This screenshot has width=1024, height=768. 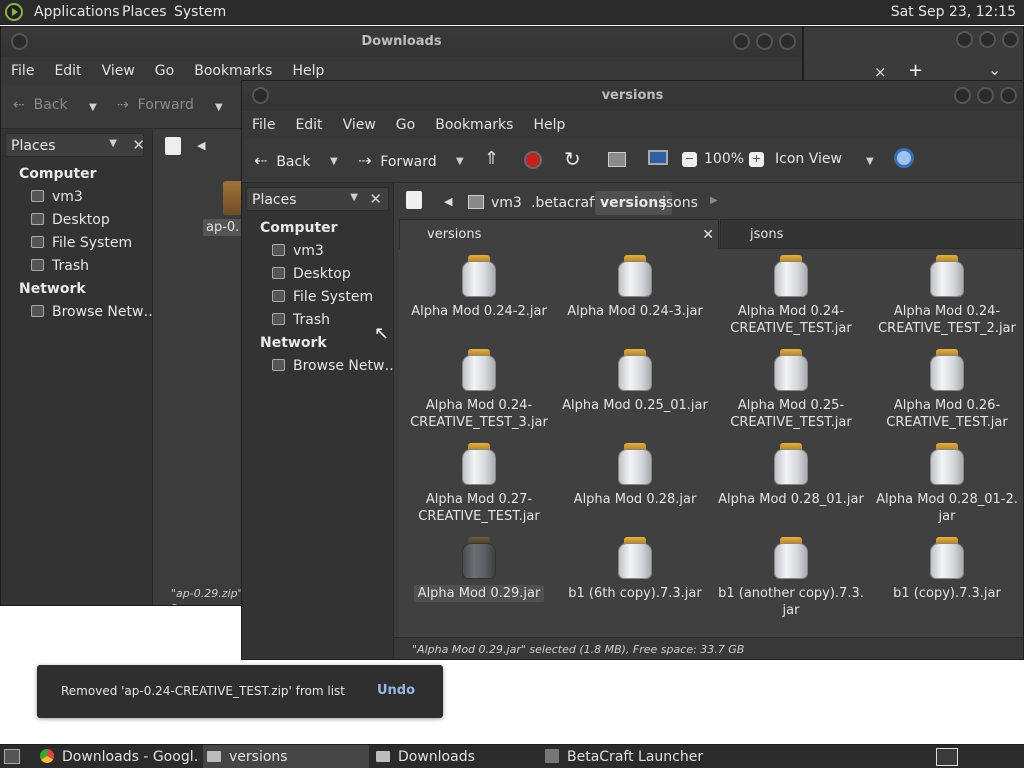 I want to click on tab-close-icon: ✕, so click(x=708, y=235).